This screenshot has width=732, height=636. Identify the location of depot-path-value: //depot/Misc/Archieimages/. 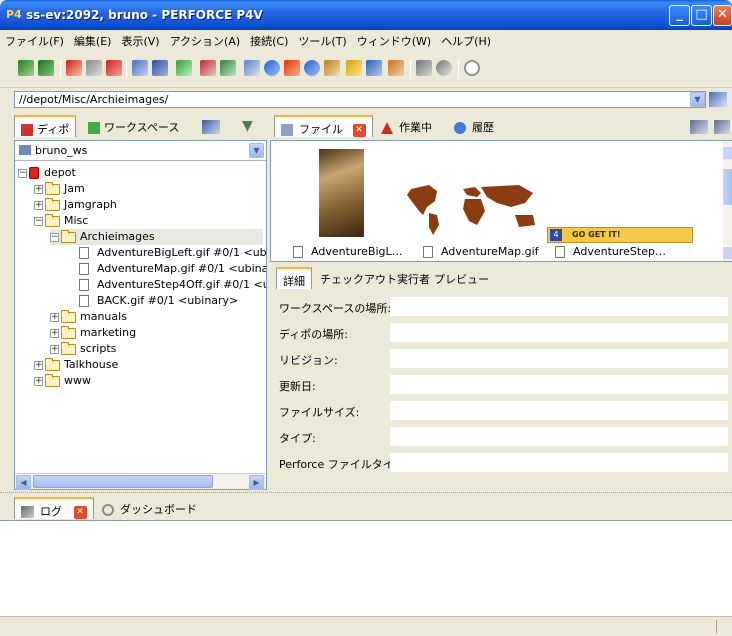
(94, 99).